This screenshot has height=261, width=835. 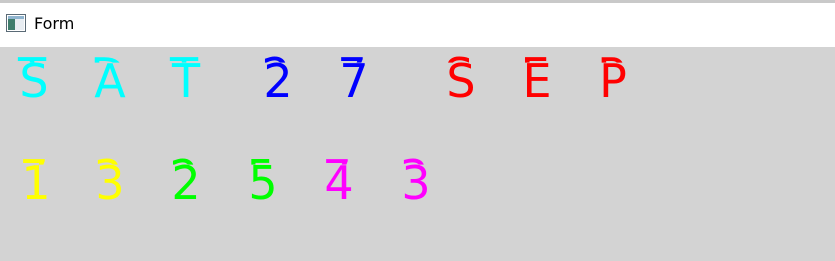 I want to click on row2-glyph-6-char: 3, so click(x=416, y=183).